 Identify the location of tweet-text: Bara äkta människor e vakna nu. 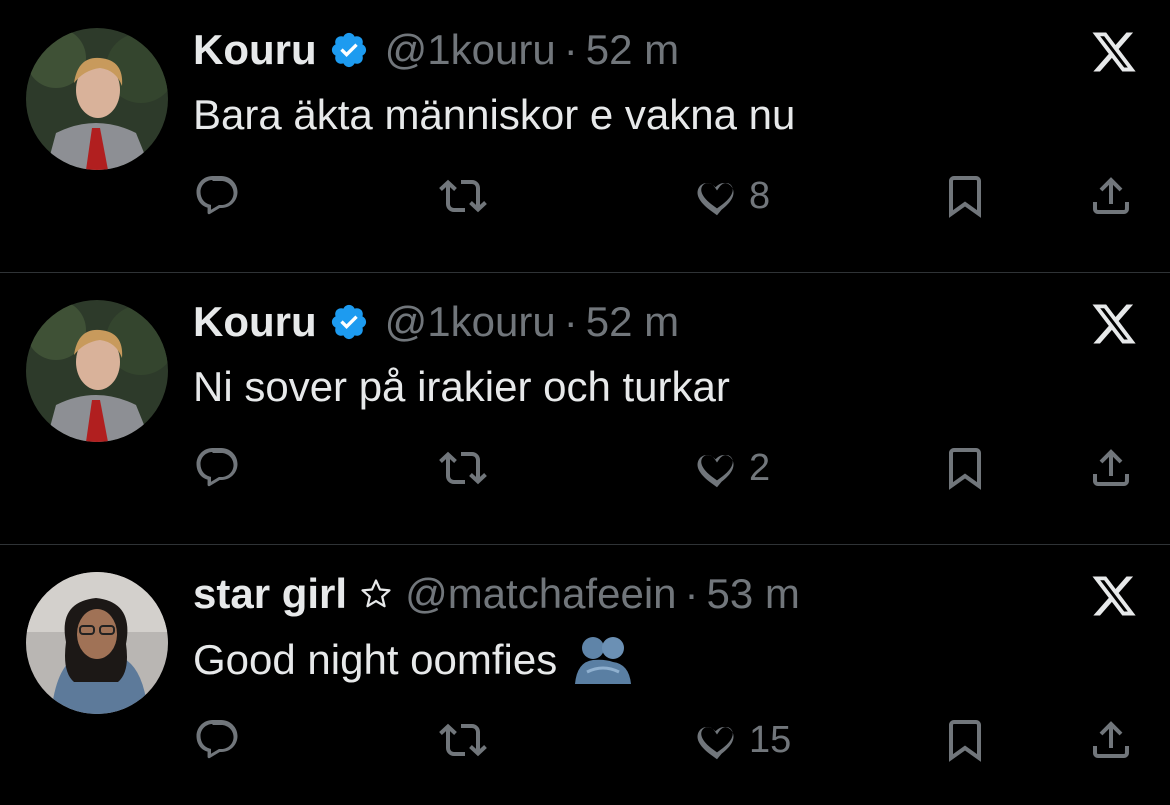
(494, 115).